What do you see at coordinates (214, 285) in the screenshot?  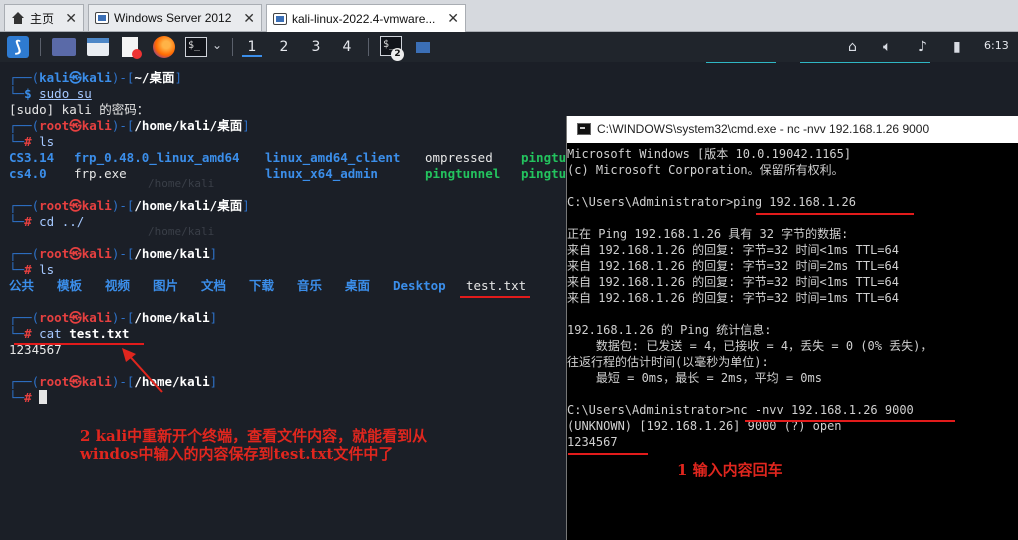 I see `dir-entry: 文档` at bounding box center [214, 285].